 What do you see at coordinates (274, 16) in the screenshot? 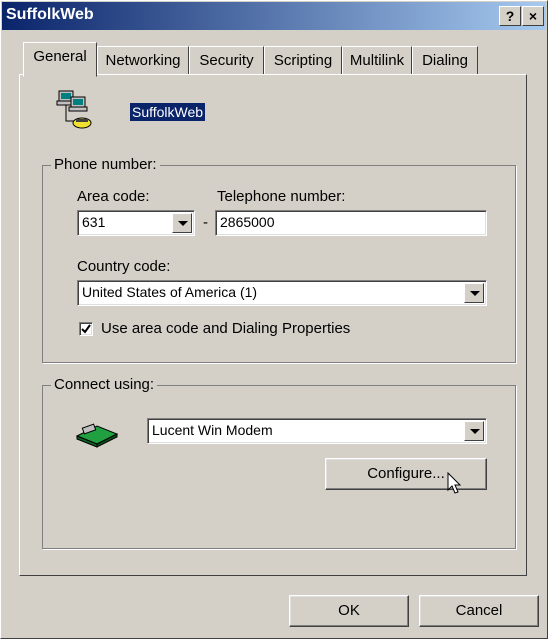
I see `title-bar: SuffolkWeb ? ×` at bounding box center [274, 16].